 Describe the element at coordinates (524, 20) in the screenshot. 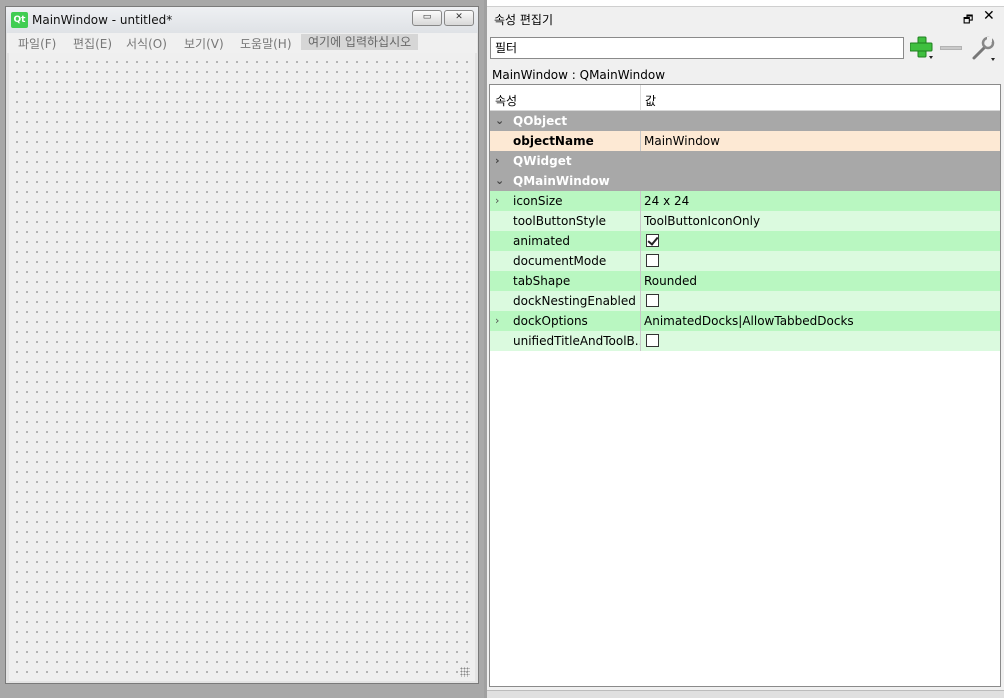

I see `dock-title: 속성 편집기` at that location.